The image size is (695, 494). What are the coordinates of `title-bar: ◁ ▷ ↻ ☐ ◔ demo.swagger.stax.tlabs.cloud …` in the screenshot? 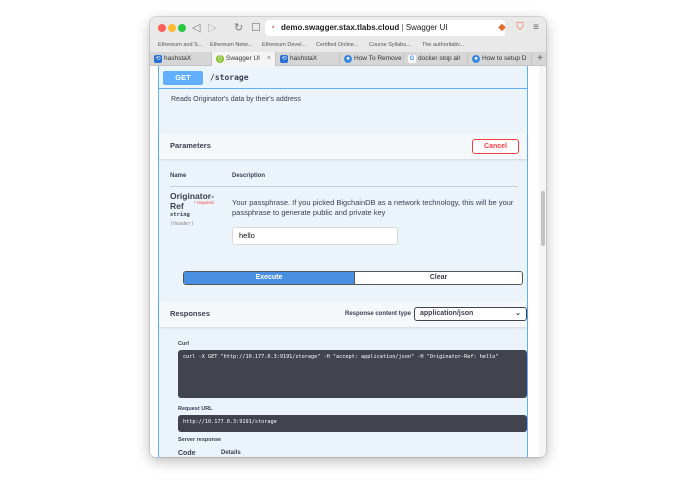 It's located at (348, 28).